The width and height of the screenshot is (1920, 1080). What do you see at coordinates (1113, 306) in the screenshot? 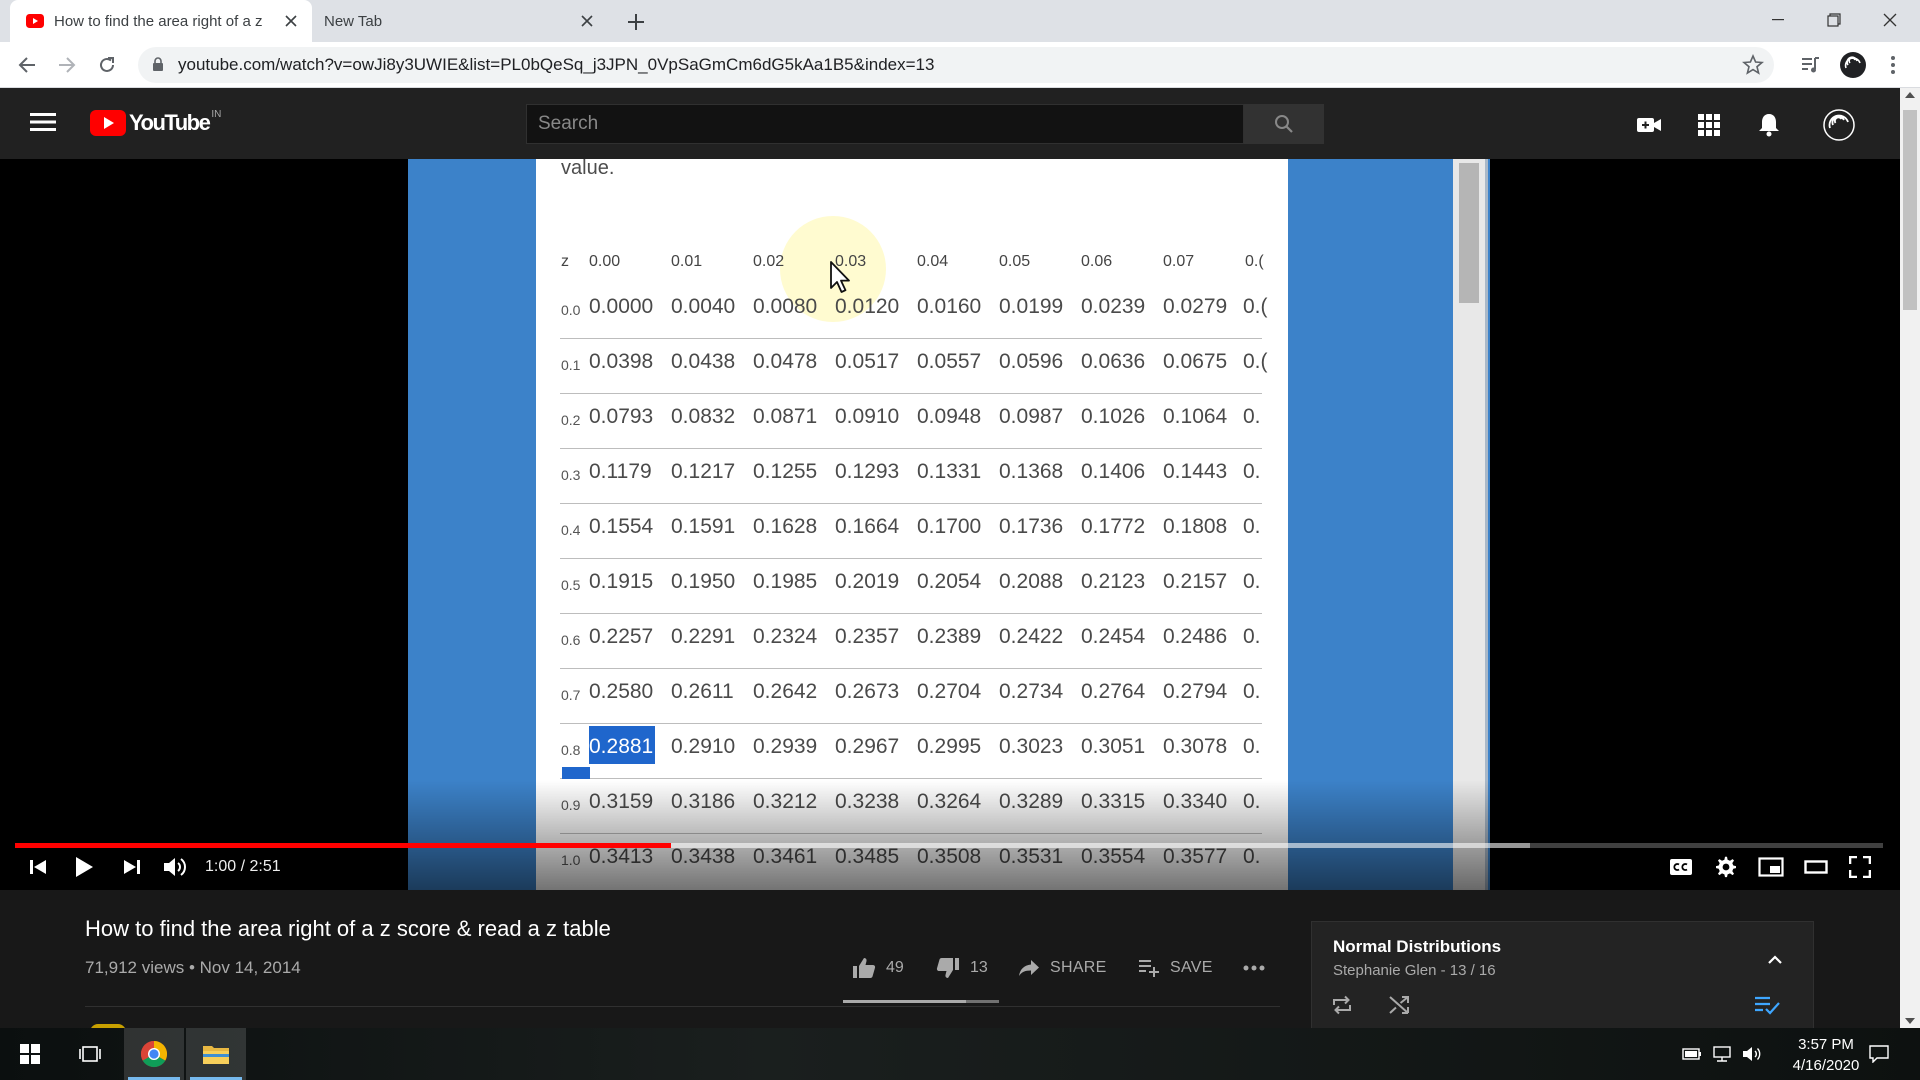
I see `z-table-cell: 0.0239` at bounding box center [1113, 306].